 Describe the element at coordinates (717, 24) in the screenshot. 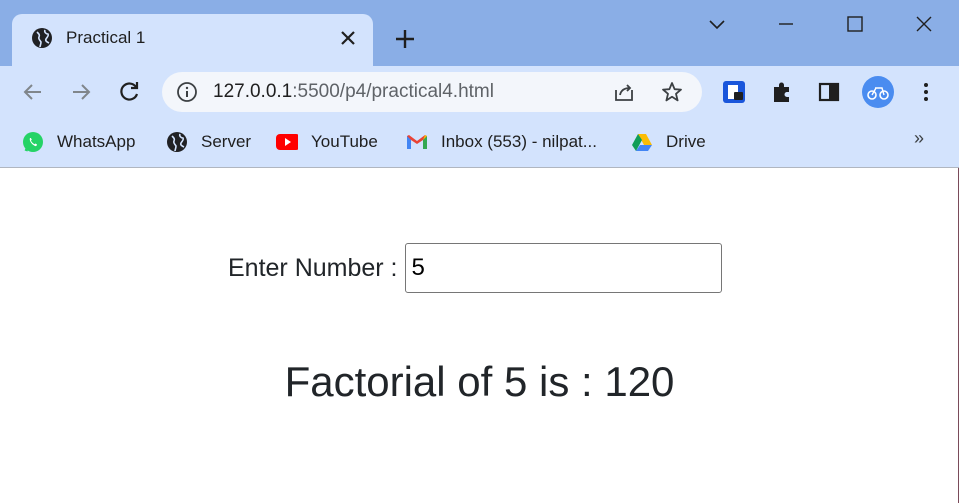

I see `tab-search-chevron-down-icon` at that location.